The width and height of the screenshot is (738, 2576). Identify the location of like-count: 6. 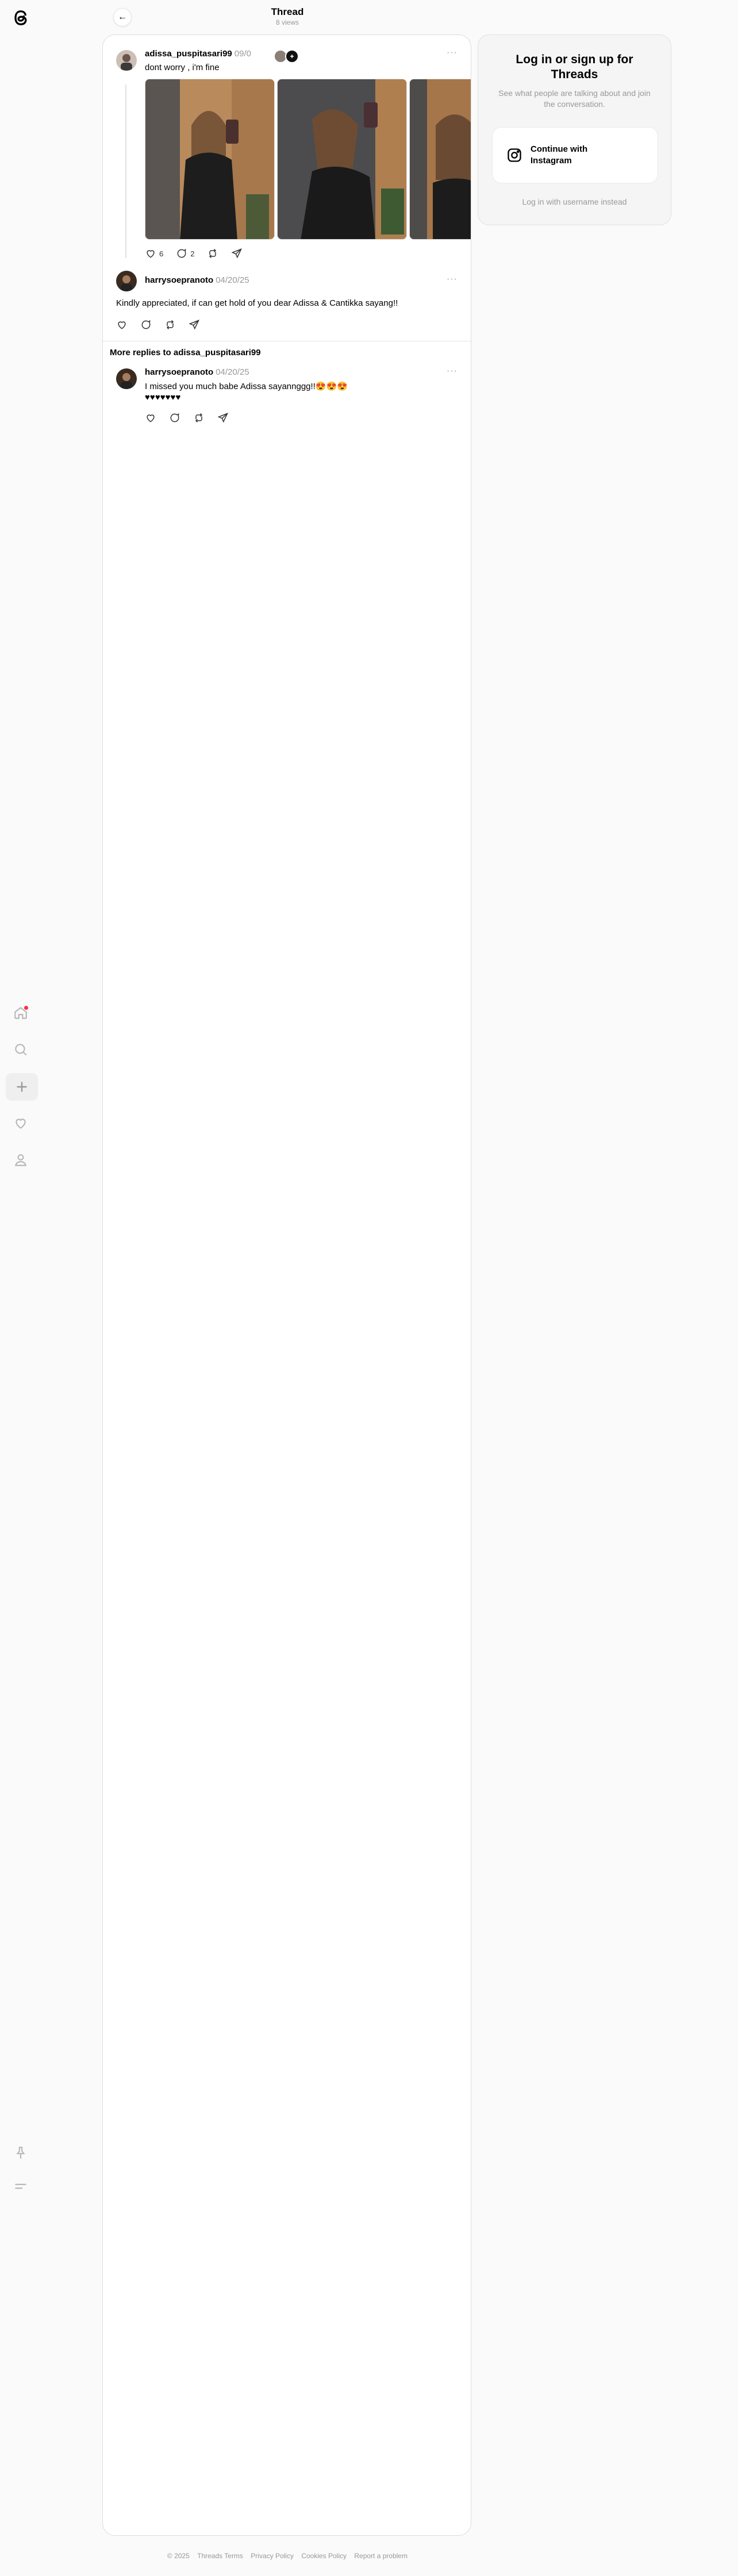
(161, 253).